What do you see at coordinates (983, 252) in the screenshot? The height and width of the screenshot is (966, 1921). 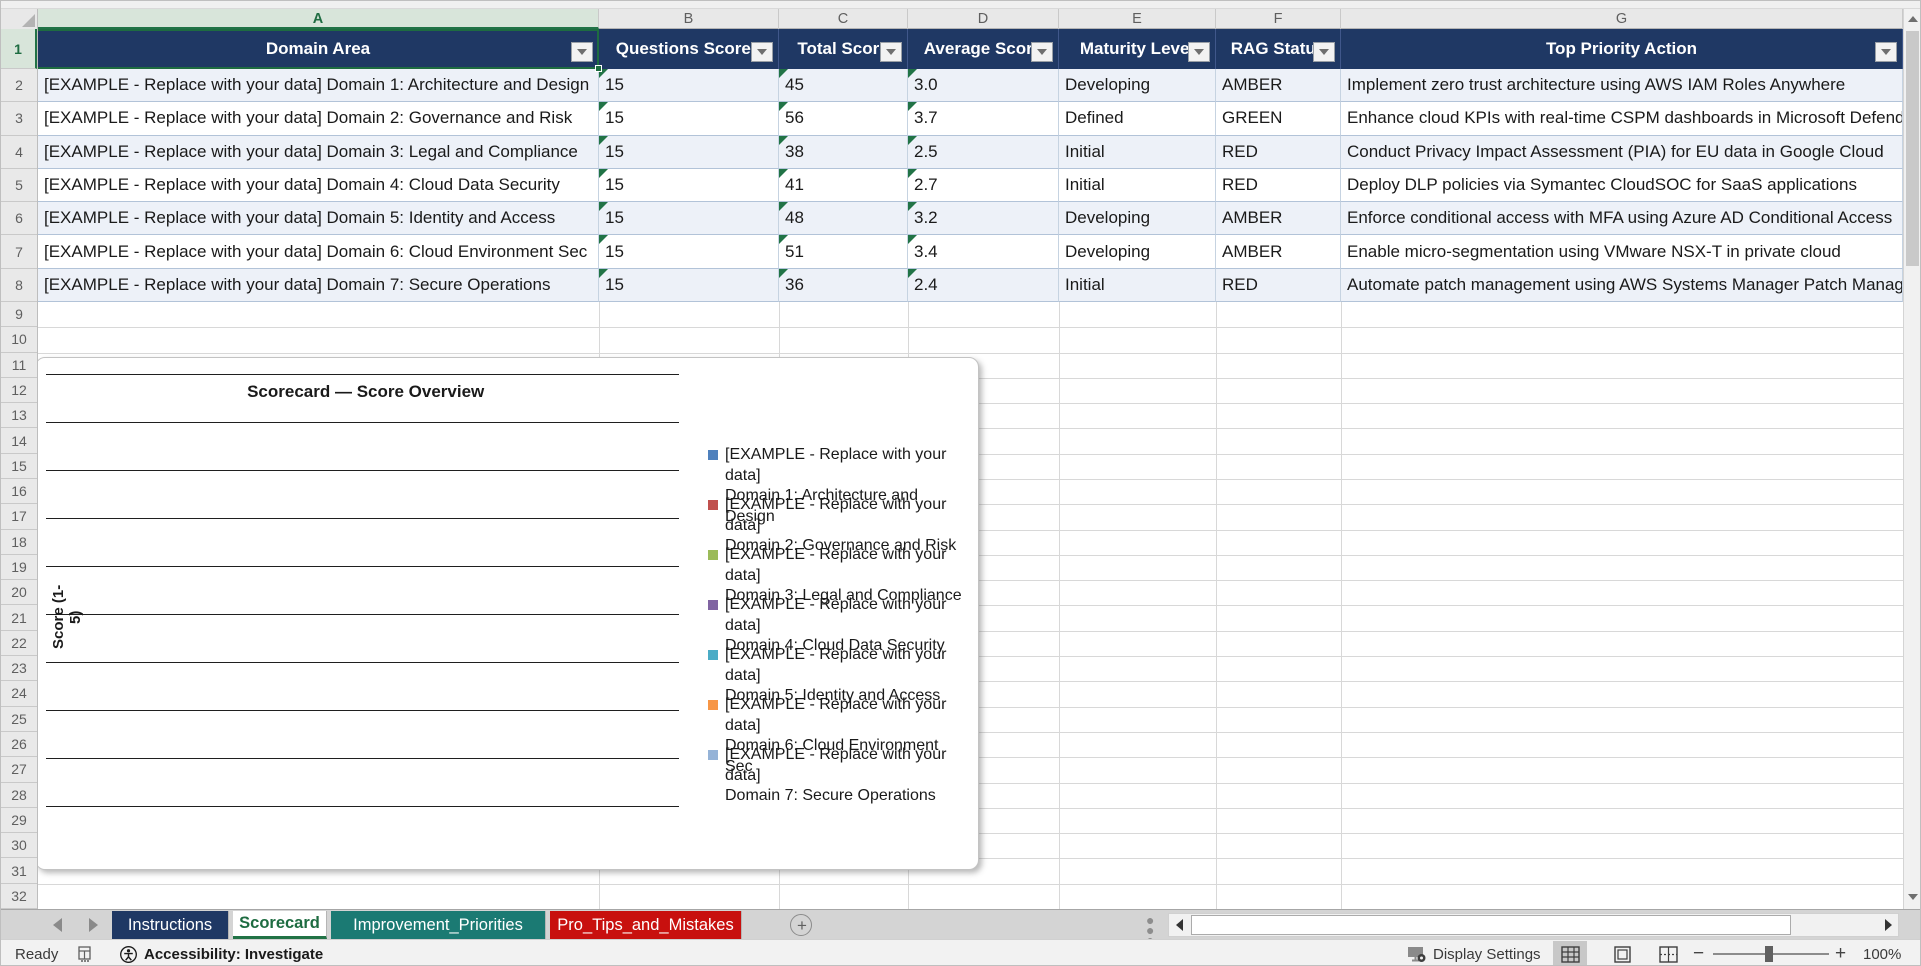 I see `cell-D7: 3.4` at bounding box center [983, 252].